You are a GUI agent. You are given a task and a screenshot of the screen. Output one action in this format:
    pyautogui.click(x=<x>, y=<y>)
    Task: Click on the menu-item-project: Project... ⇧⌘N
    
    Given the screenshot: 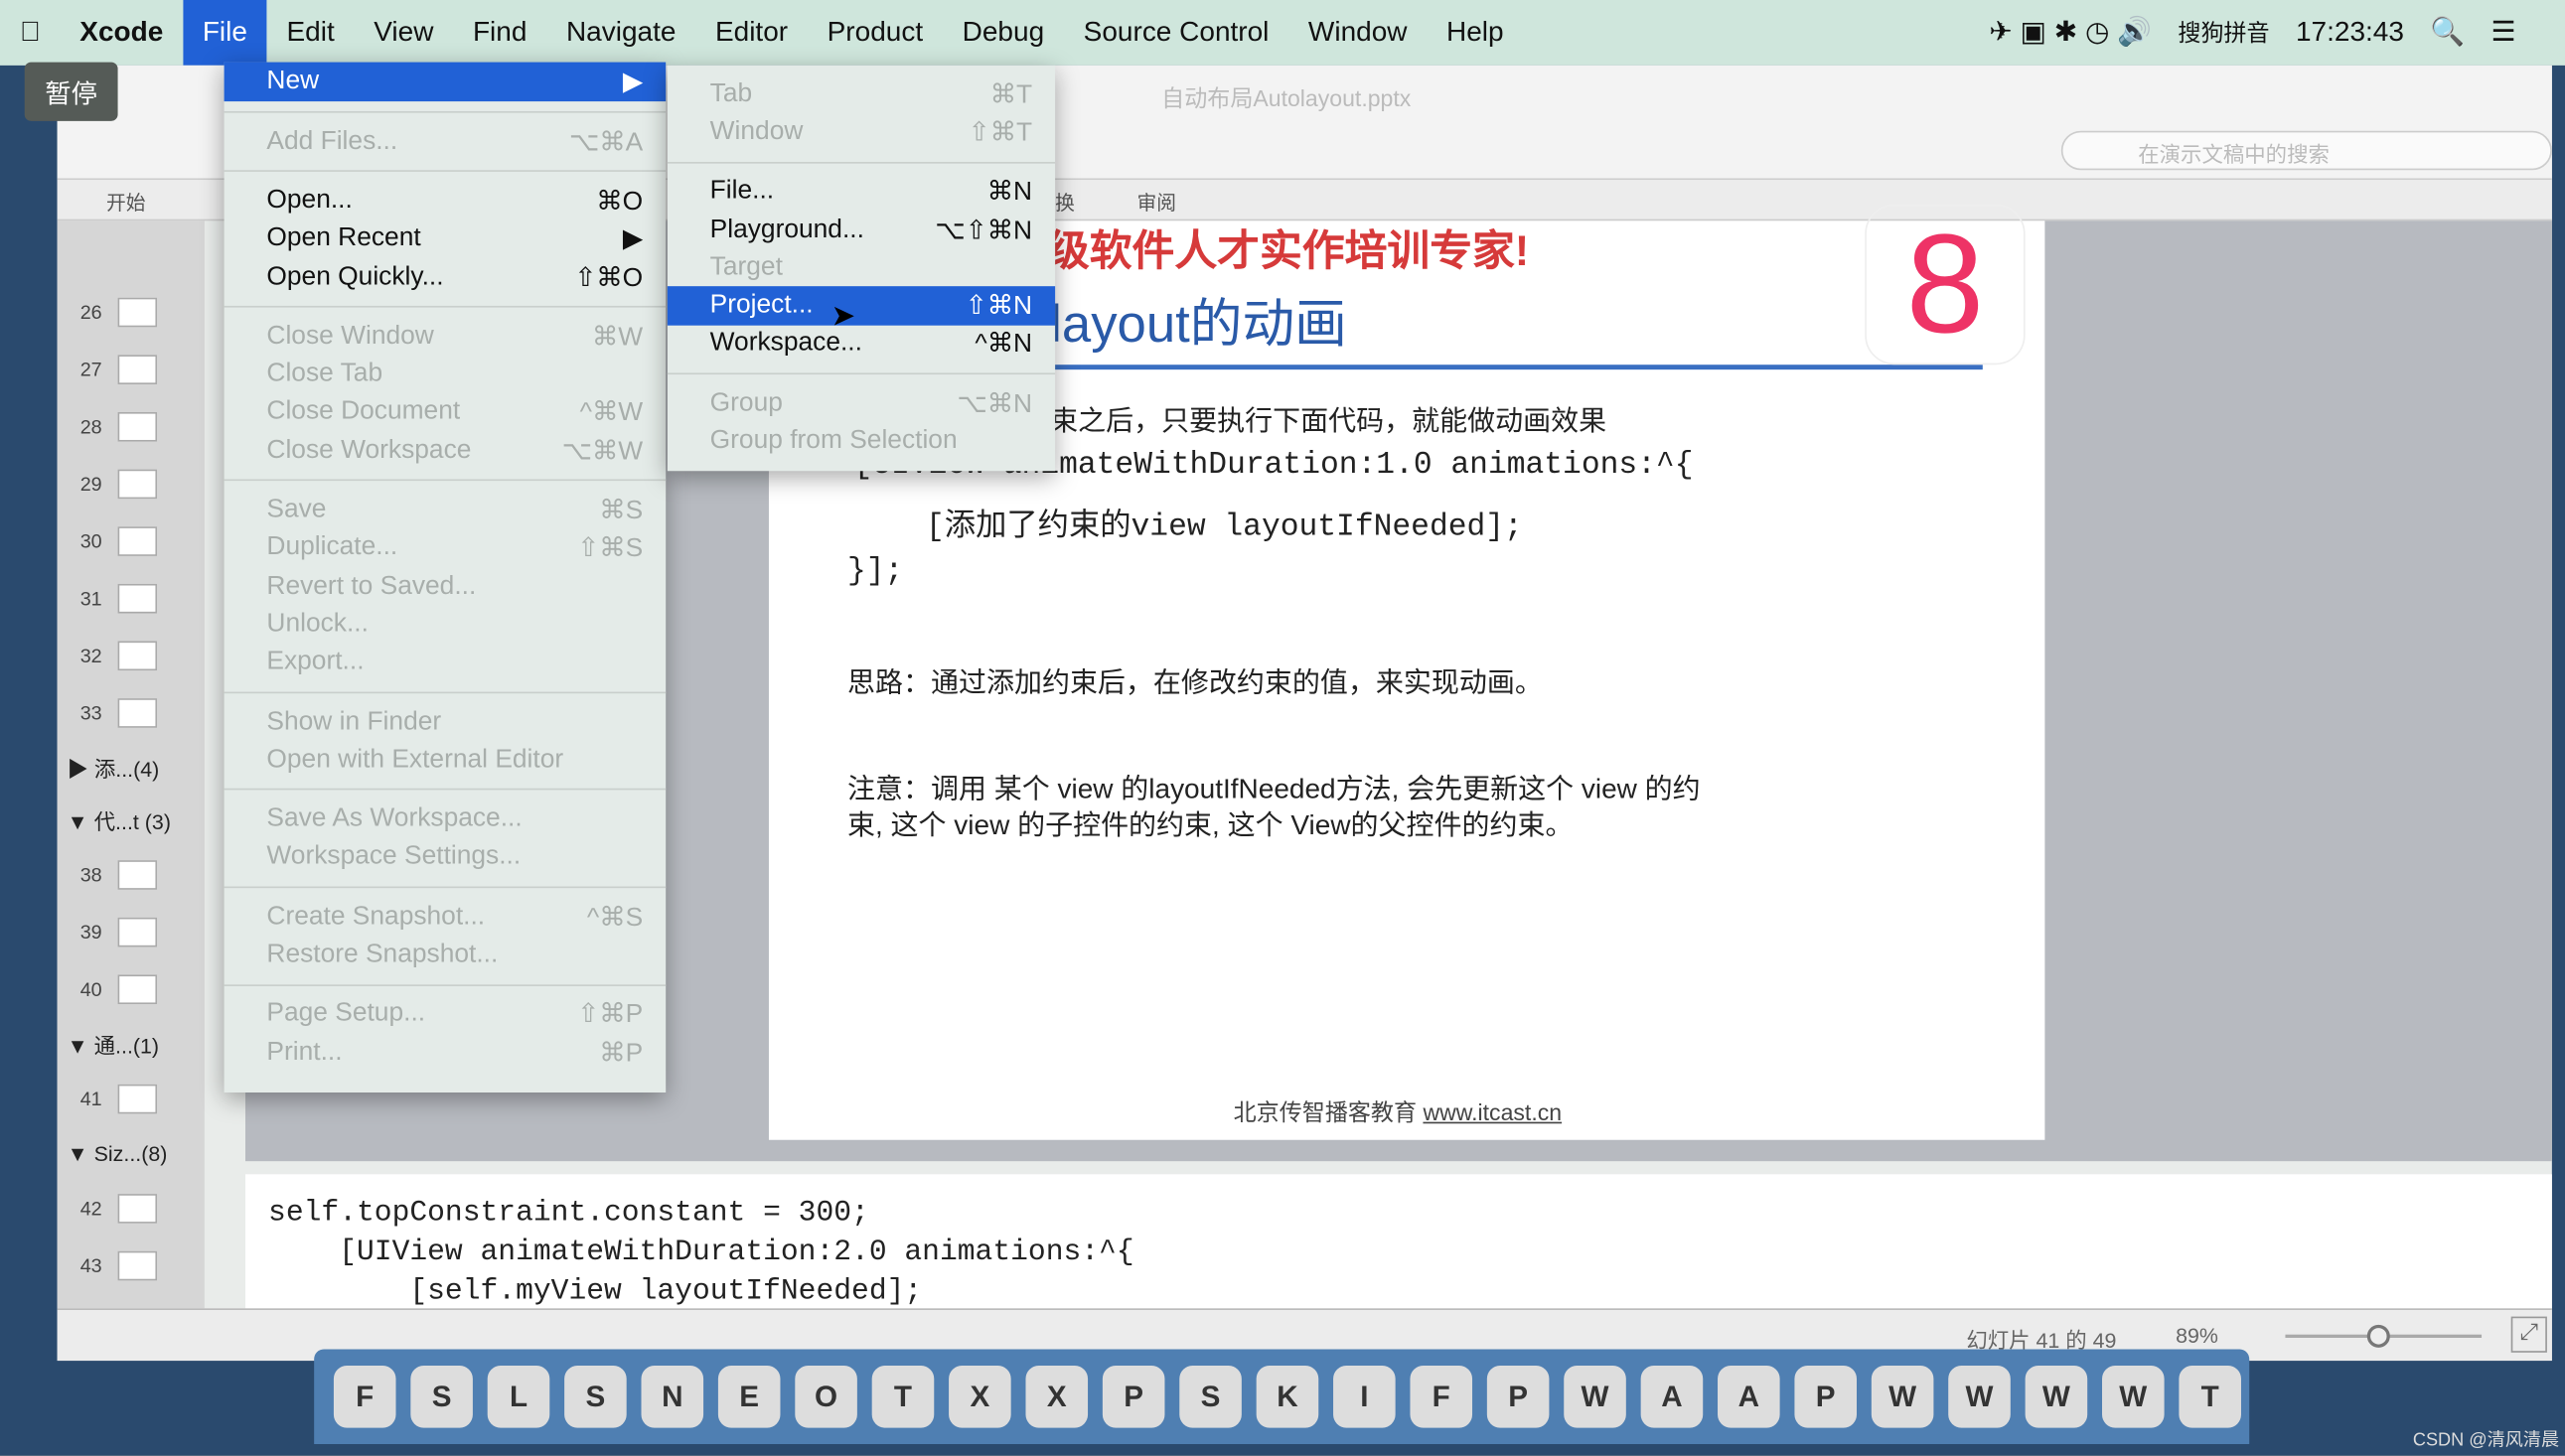 What is the action you would take?
    pyautogui.click(x=861, y=306)
    